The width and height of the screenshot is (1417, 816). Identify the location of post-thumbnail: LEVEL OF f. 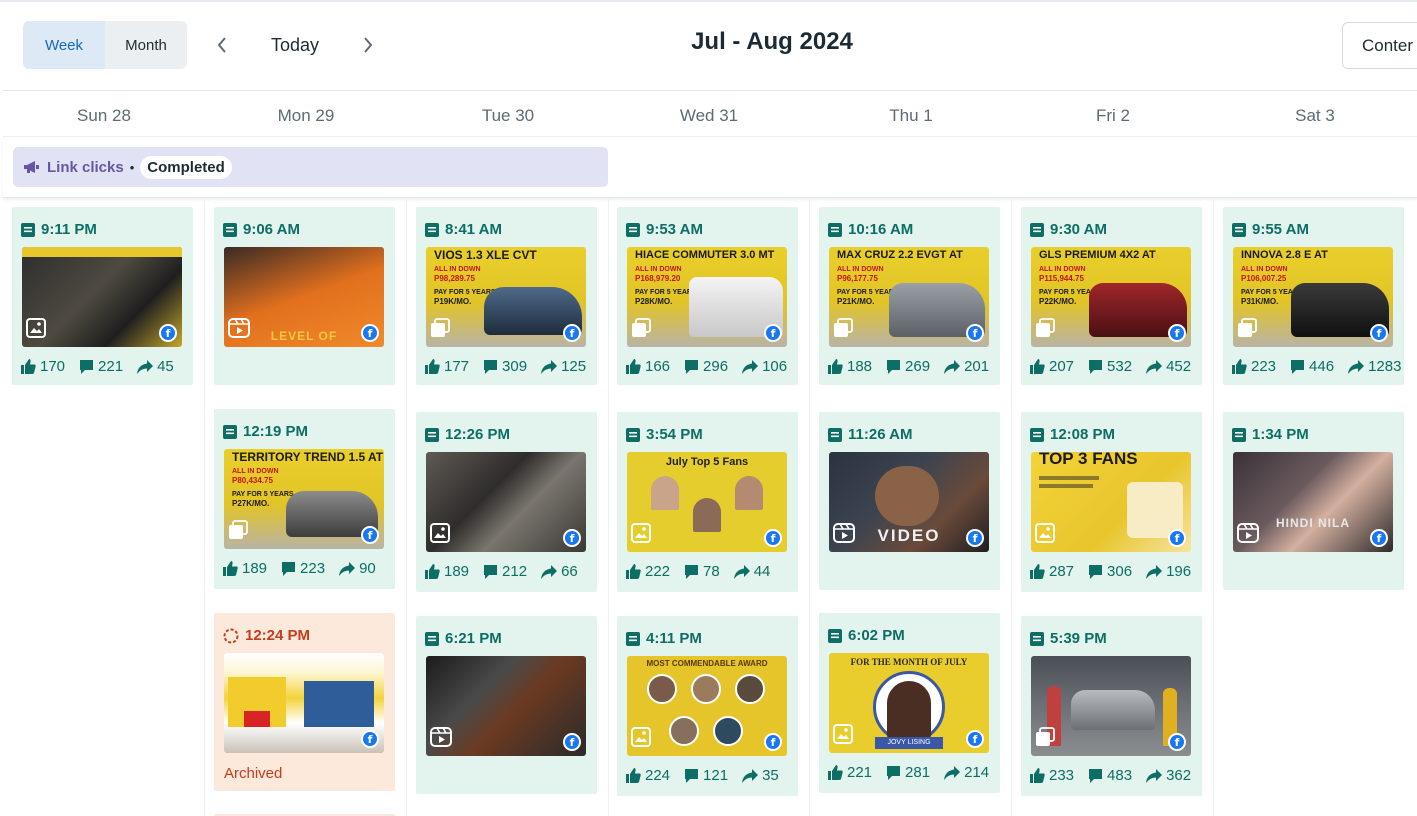
(304, 297).